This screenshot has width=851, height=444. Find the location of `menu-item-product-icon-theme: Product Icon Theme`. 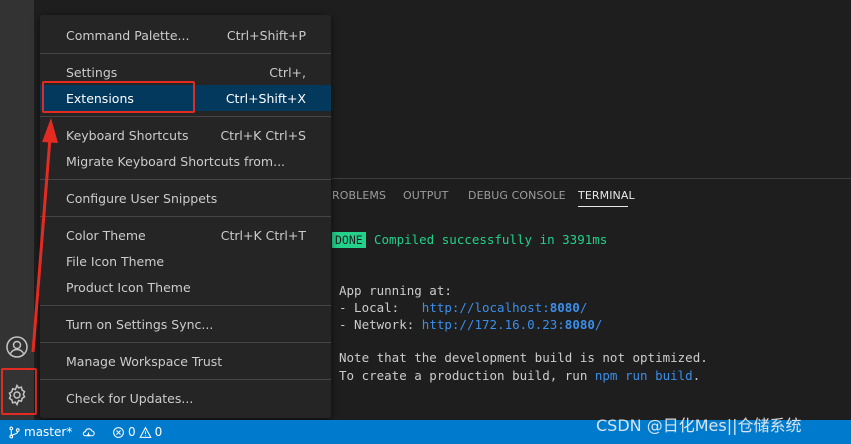

menu-item-product-icon-theme: Product Icon Theme is located at coordinates (185, 287).